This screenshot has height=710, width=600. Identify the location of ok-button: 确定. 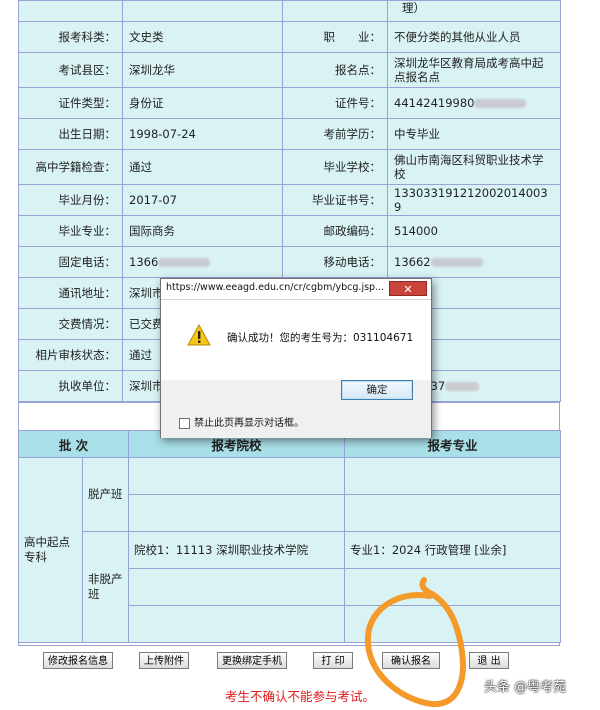
(377, 390).